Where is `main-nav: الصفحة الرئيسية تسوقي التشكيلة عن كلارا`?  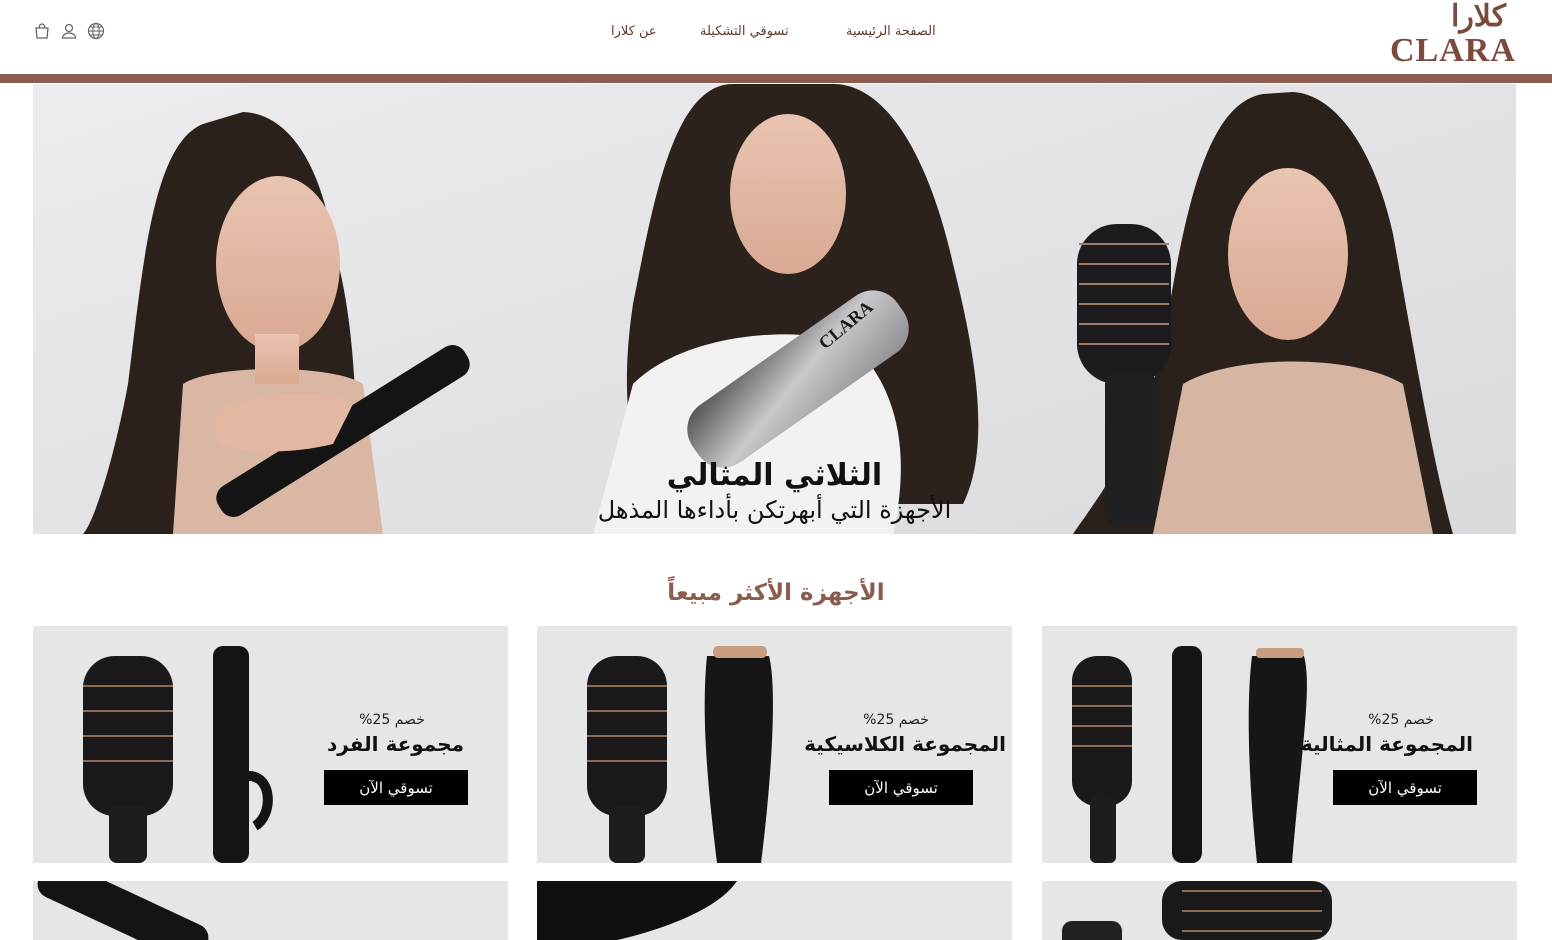 main-nav: الصفحة الرئيسية تسوقي التشكيلة عن كلارا is located at coordinates (776, 36).